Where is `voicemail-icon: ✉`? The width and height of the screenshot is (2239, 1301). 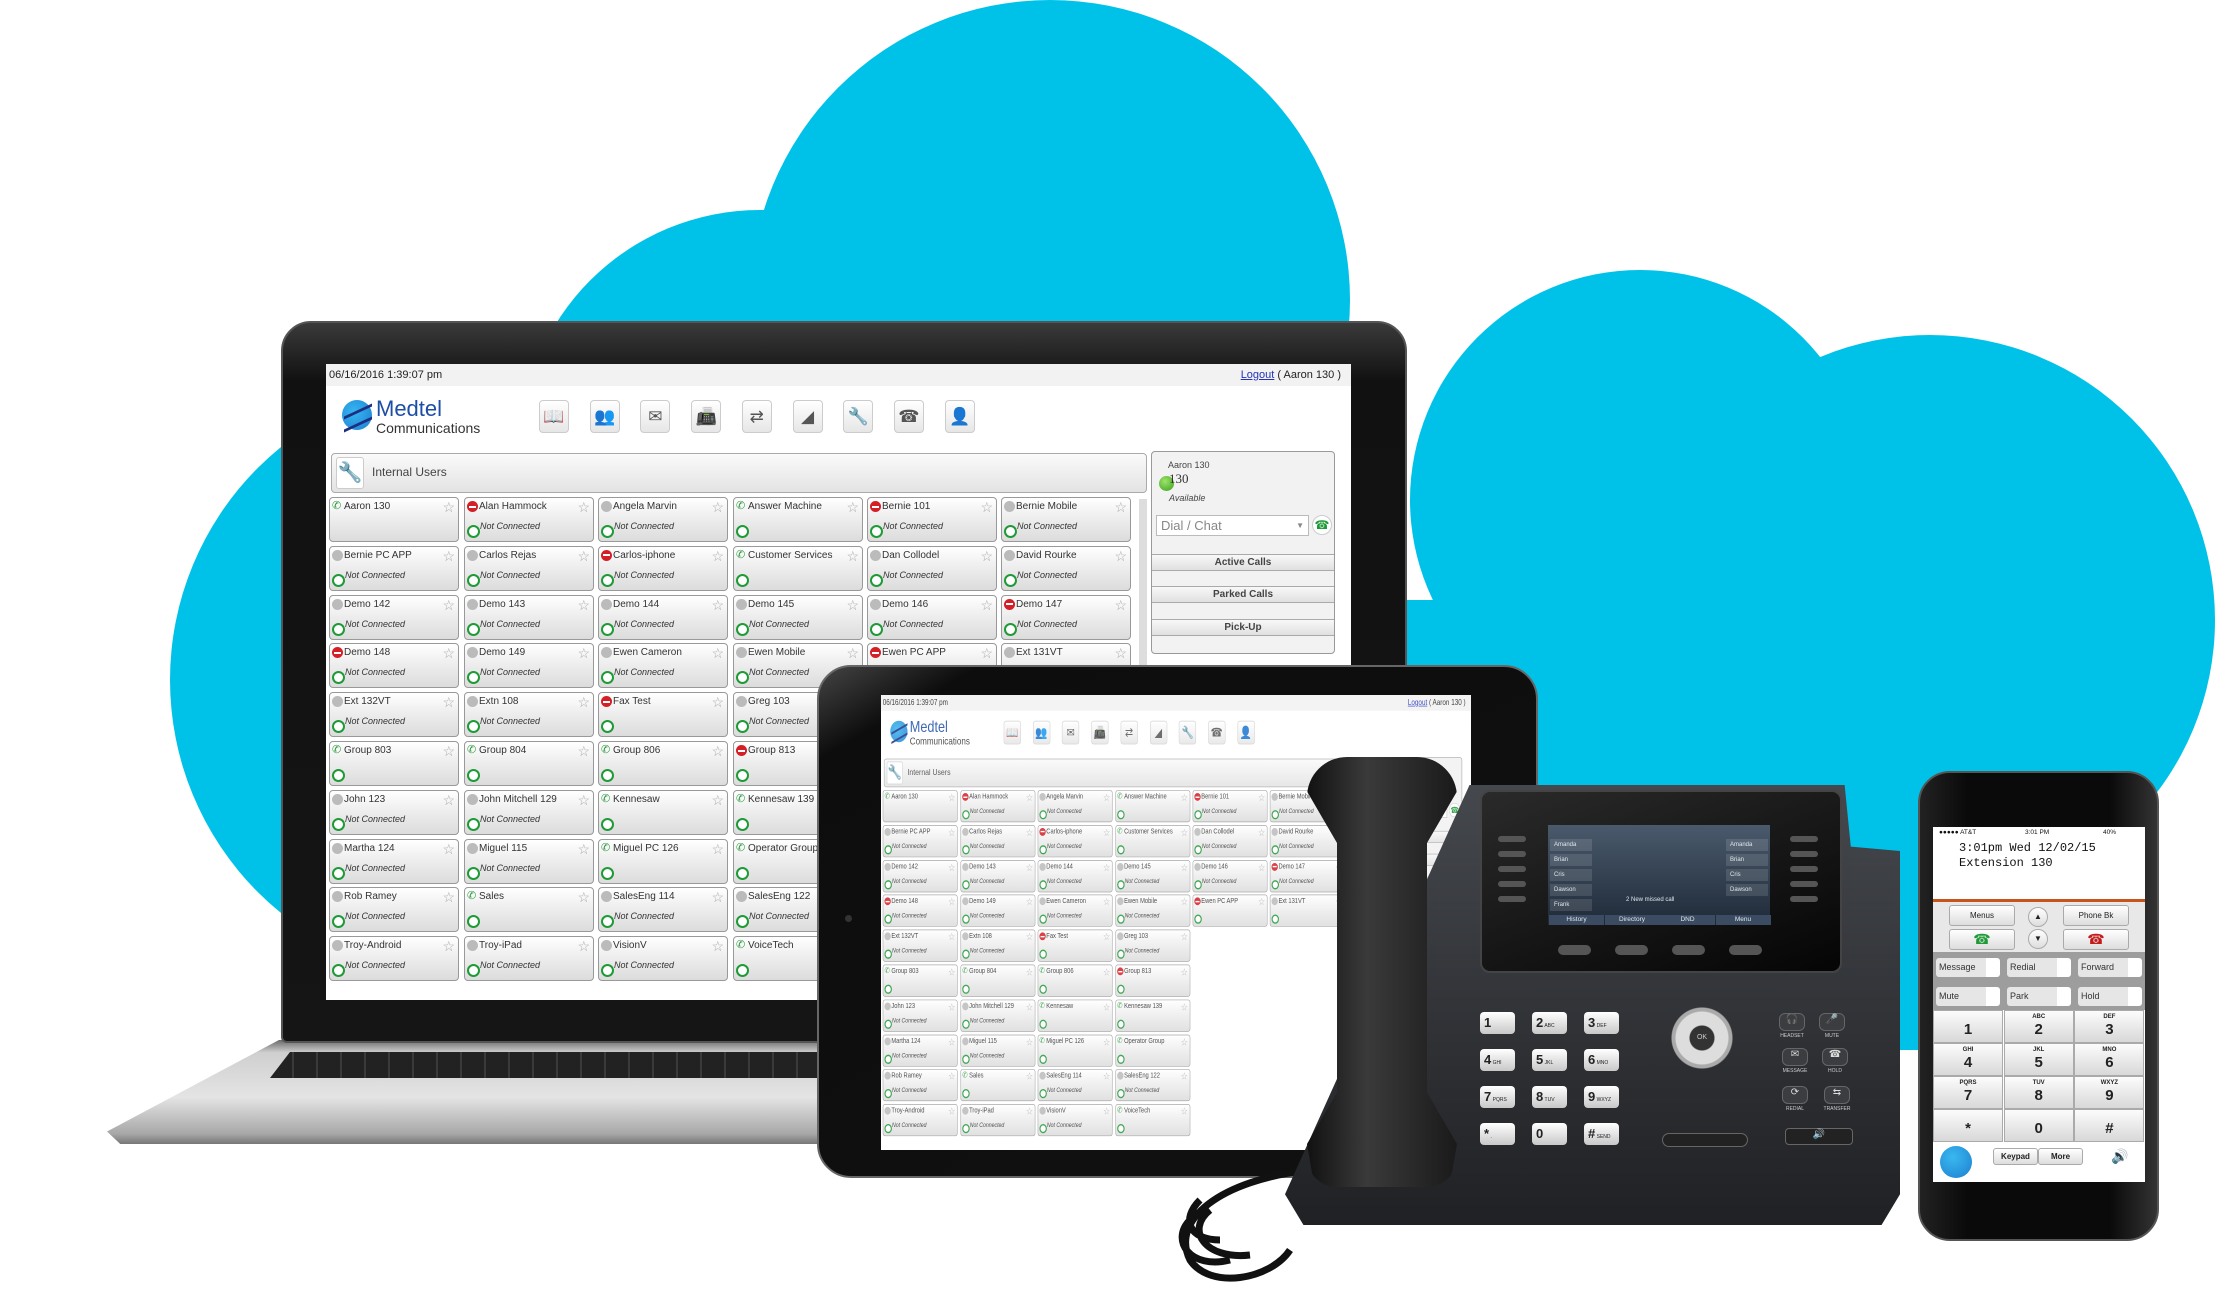 voicemail-icon: ✉ is located at coordinates (655, 416).